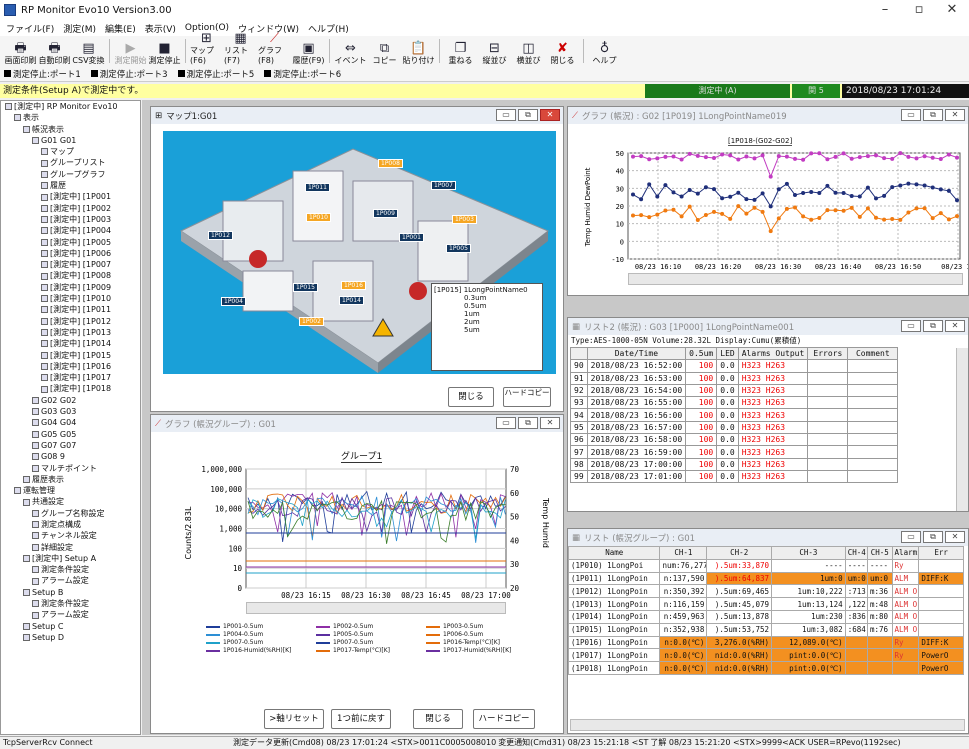 This screenshot has width=969, height=749. What do you see at coordinates (384, 53) in the screenshot?
I see `copy-button: ⧉ コピー` at bounding box center [384, 53].